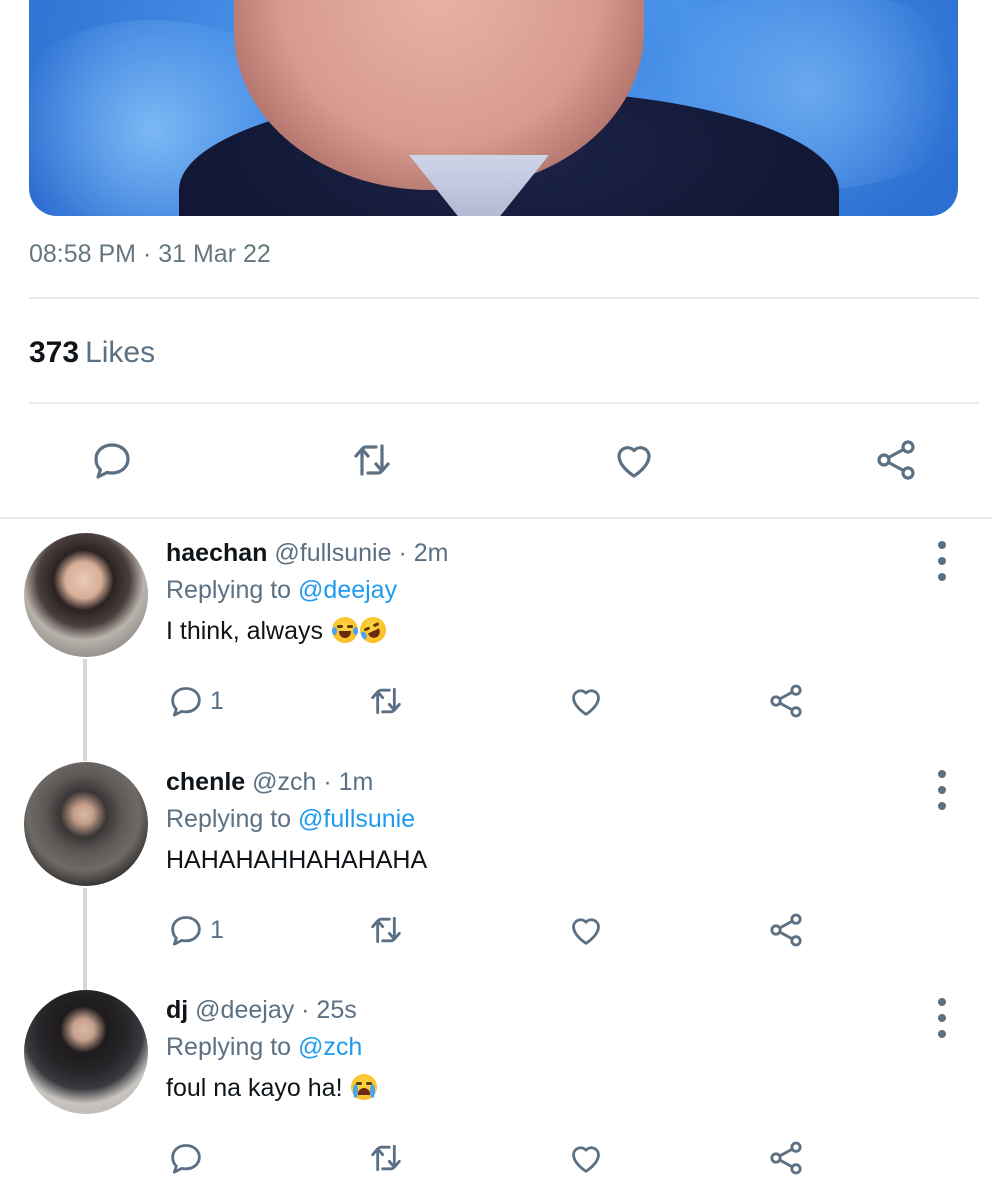 The height and width of the screenshot is (1200, 992). I want to click on tweet-action-bar, so click(496, 460).